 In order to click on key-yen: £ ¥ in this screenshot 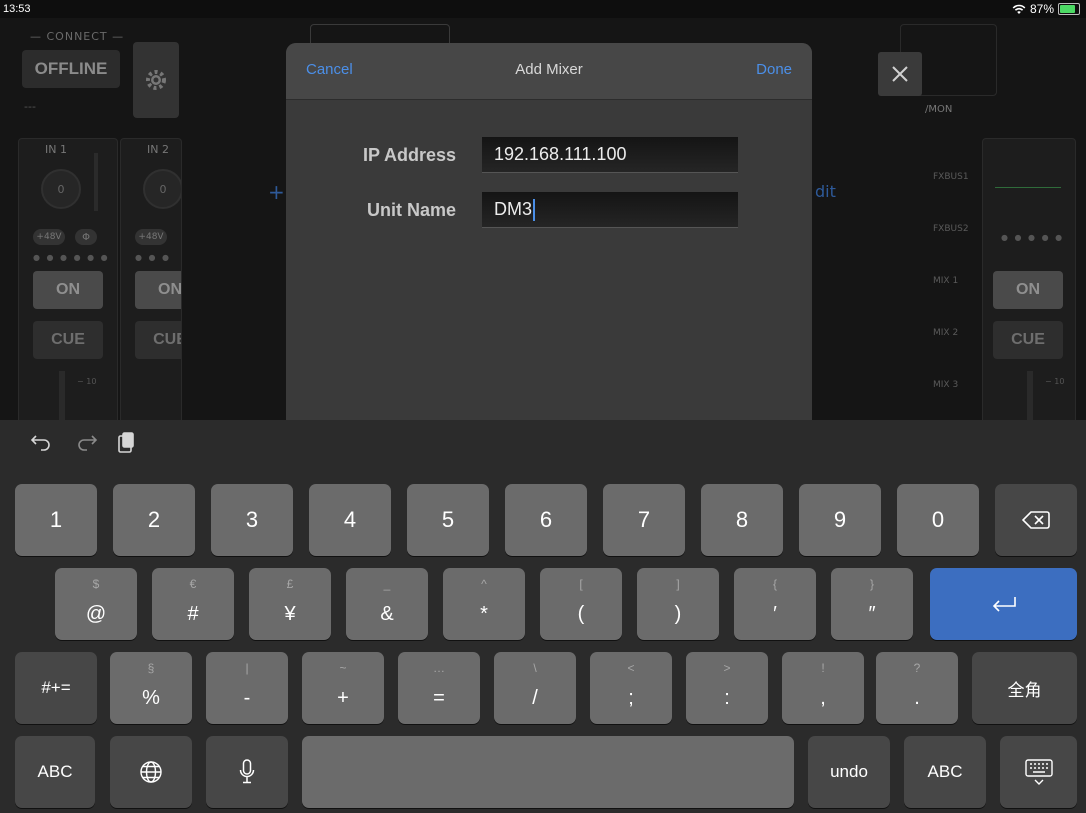, I will do `click(290, 604)`.